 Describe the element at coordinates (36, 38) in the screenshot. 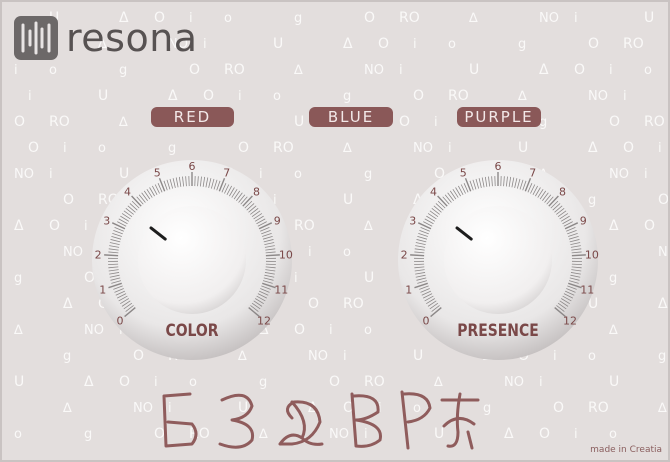

I see `resona-logo-icon` at that location.